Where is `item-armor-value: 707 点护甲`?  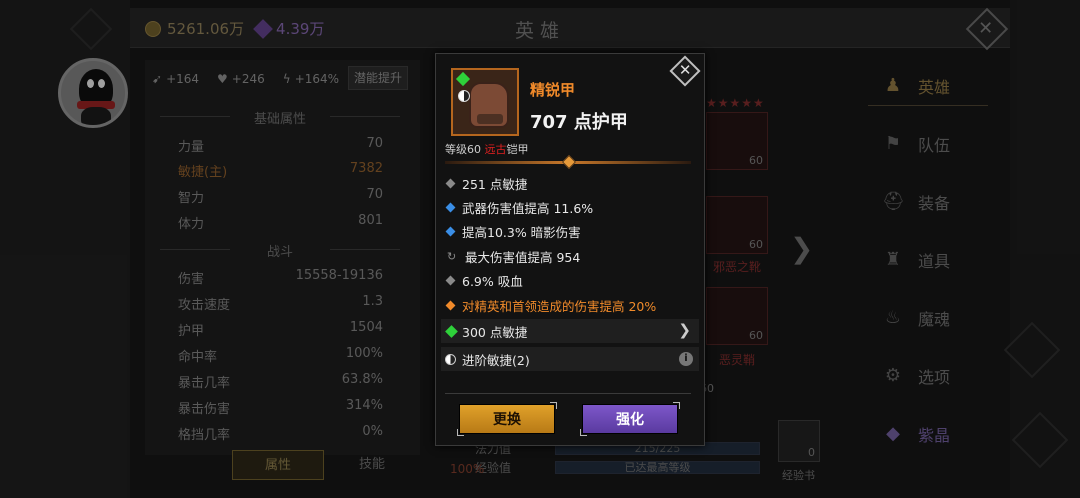 item-armor-value: 707 点护甲 is located at coordinates (579, 122).